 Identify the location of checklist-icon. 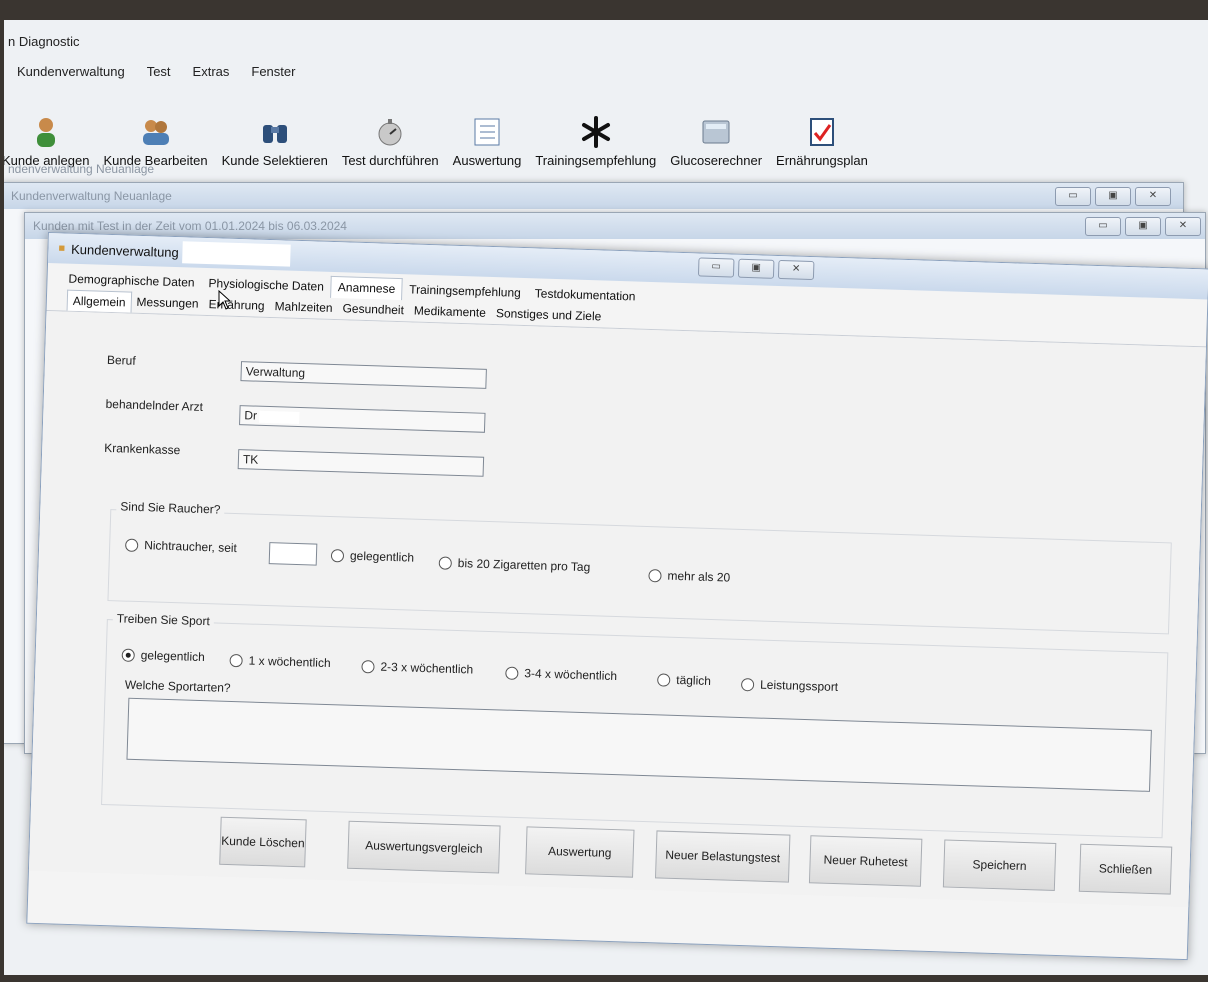
(487, 132).